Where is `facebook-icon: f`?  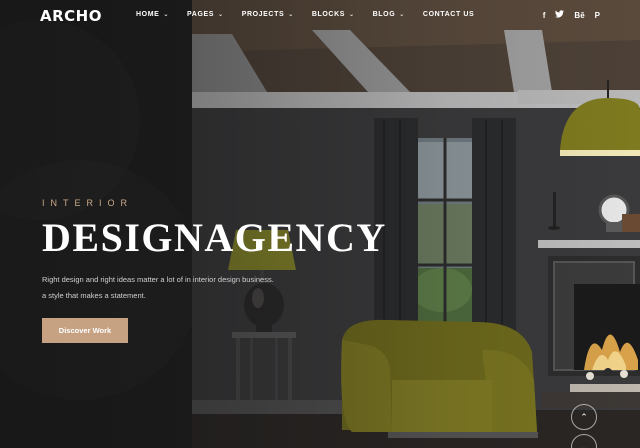
facebook-icon: f is located at coordinates (544, 15).